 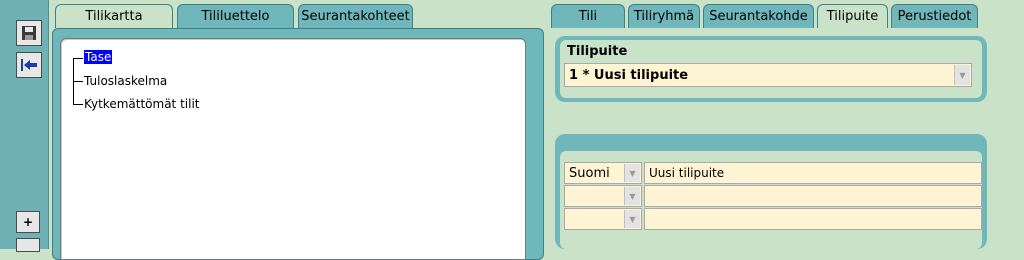 I want to click on exit-arrow-icon, so click(x=29, y=65).